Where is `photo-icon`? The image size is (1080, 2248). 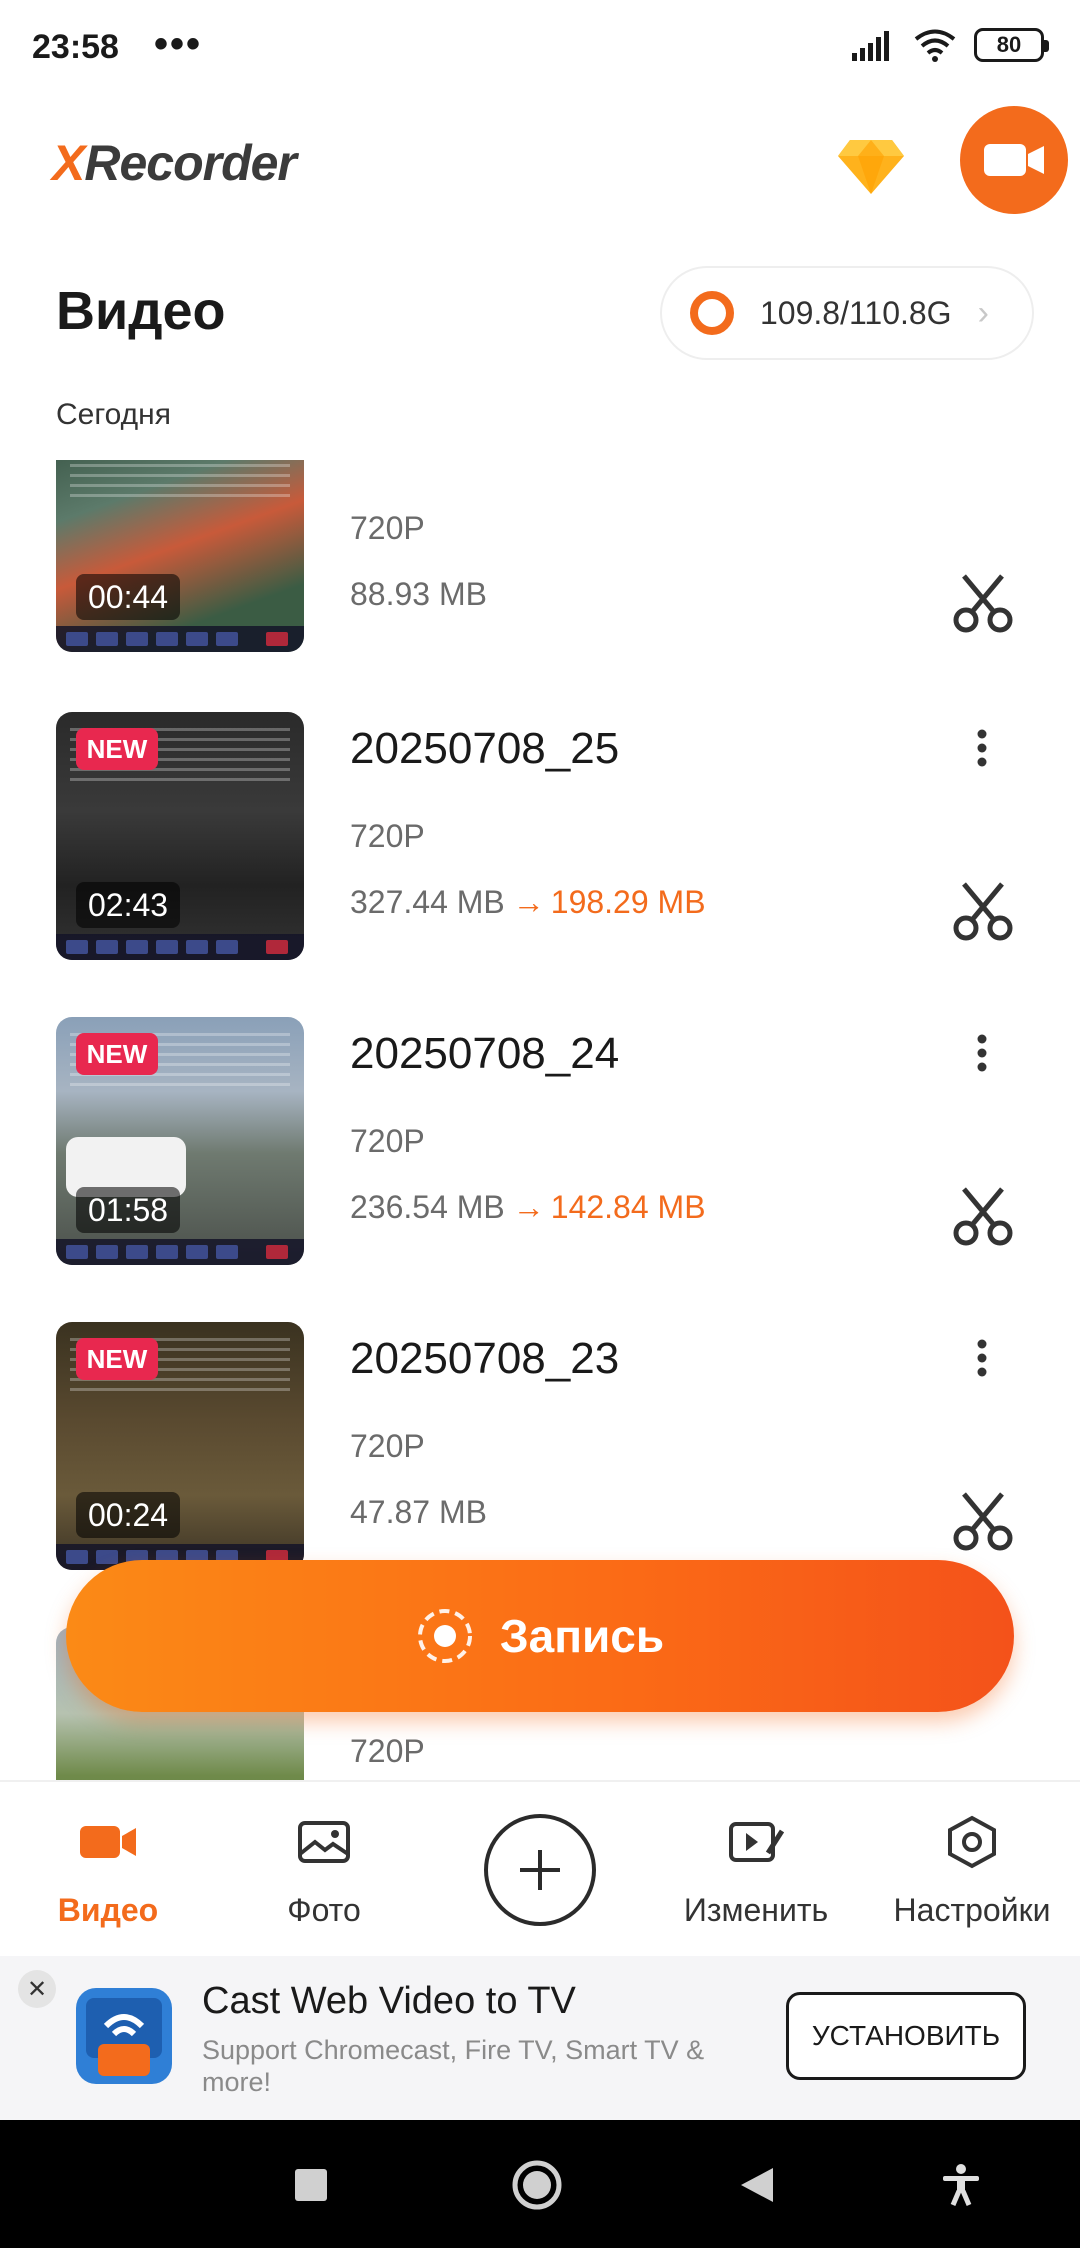
photo-icon is located at coordinates (324, 1842).